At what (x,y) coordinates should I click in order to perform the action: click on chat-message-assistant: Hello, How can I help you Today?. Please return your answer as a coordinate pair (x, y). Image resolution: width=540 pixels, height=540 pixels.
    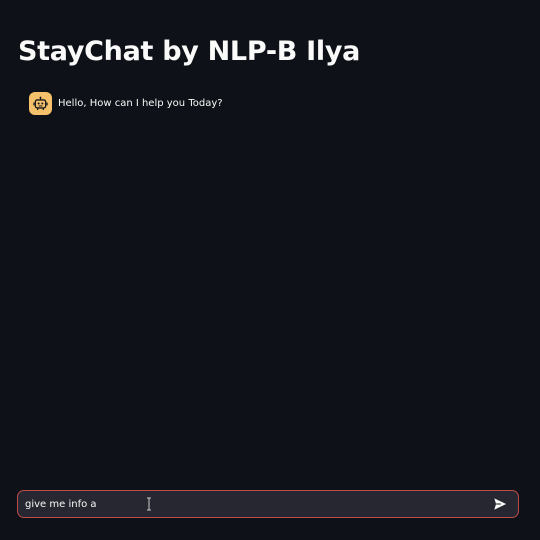
    Looking at the image, I should click on (126, 103).